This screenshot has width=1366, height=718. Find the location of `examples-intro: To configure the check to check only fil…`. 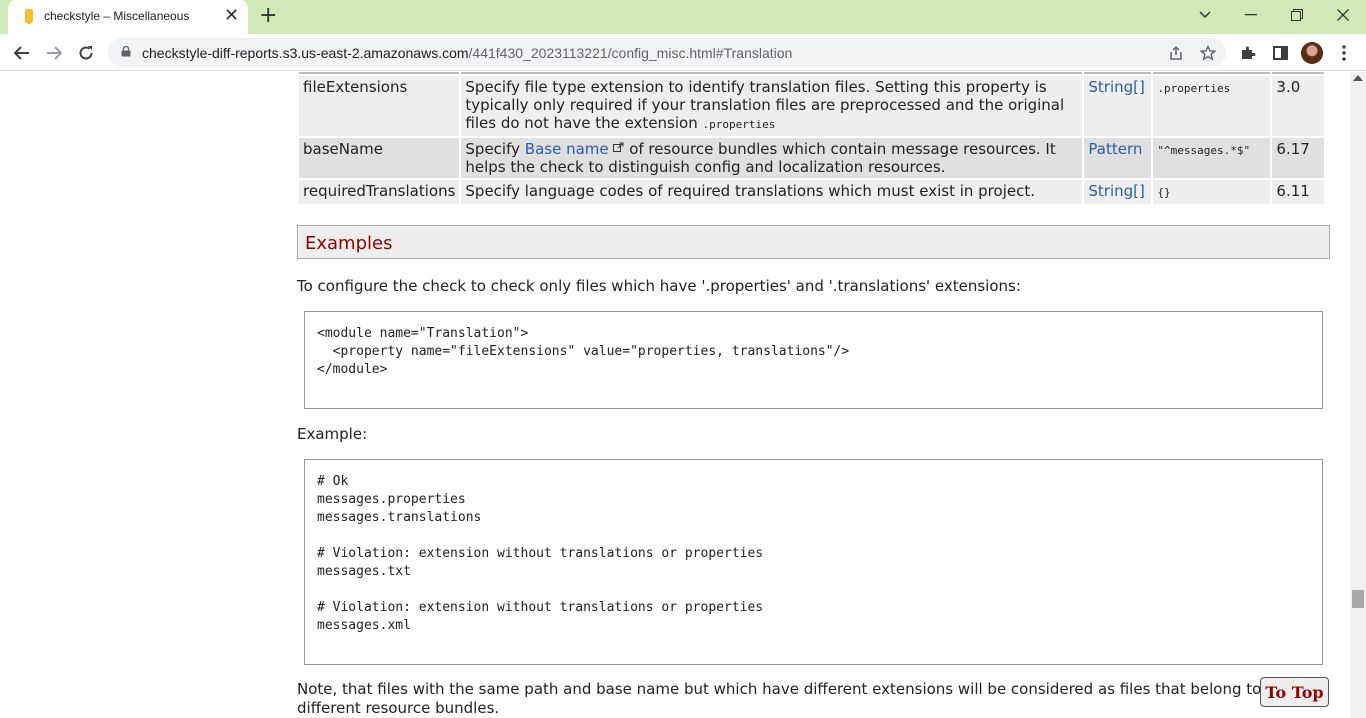

examples-intro: To configure the check to check only fil… is located at coordinates (659, 286).